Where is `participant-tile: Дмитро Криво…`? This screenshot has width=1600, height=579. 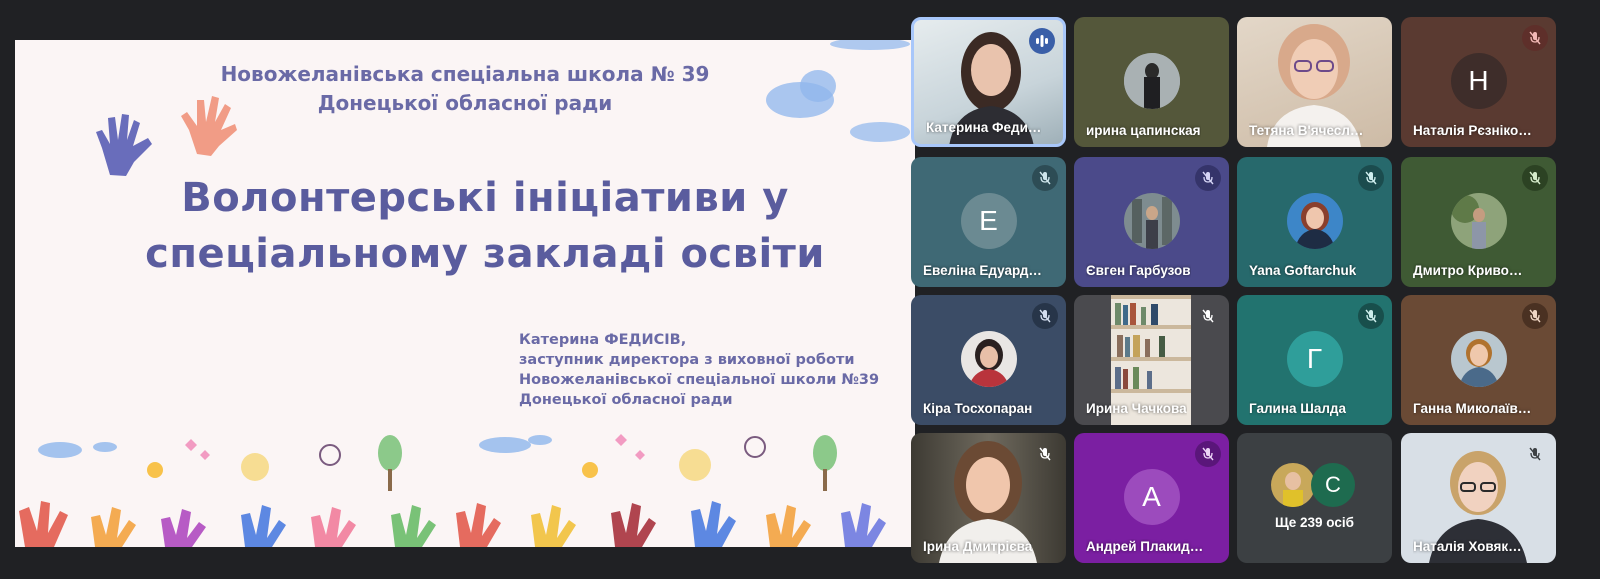
participant-tile: Дмитро Криво… is located at coordinates (1478, 222).